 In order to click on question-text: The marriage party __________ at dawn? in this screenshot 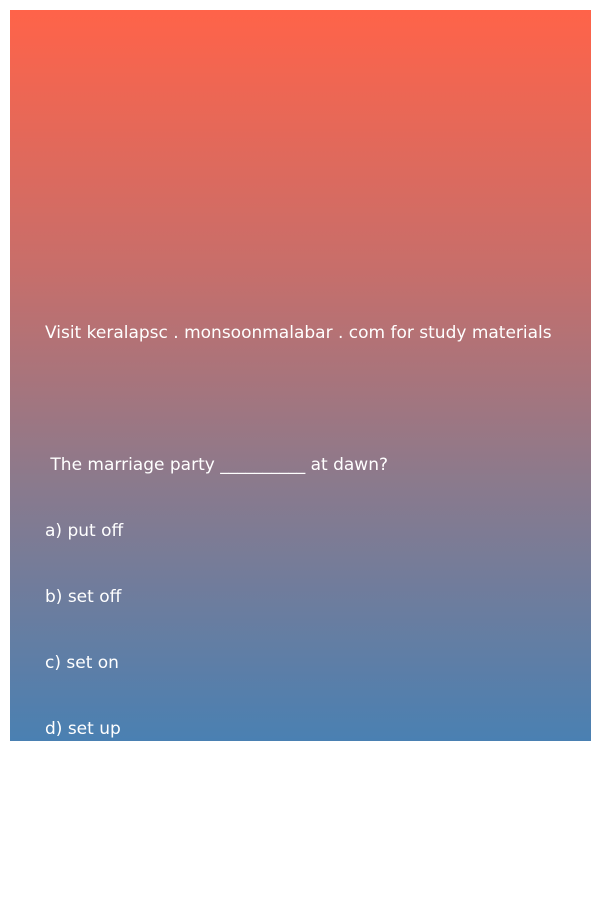, I will do `click(217, 465)`.